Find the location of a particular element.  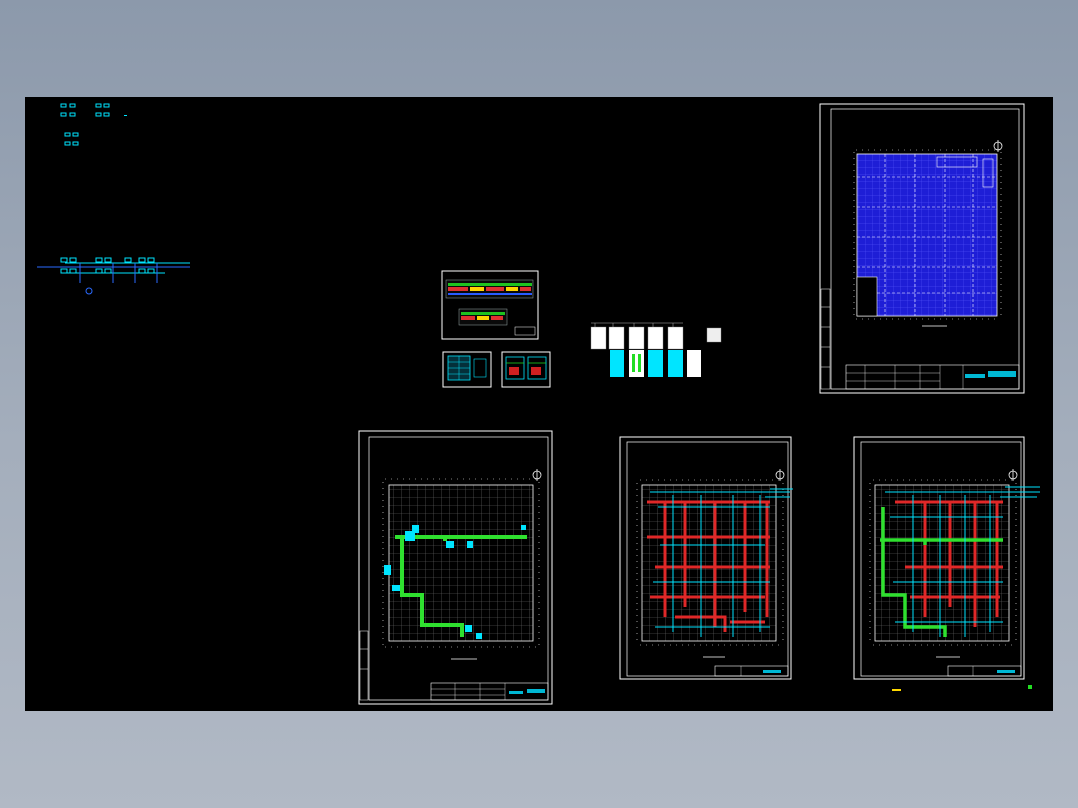

elevation-sheet is located at coordinates (490, 305).